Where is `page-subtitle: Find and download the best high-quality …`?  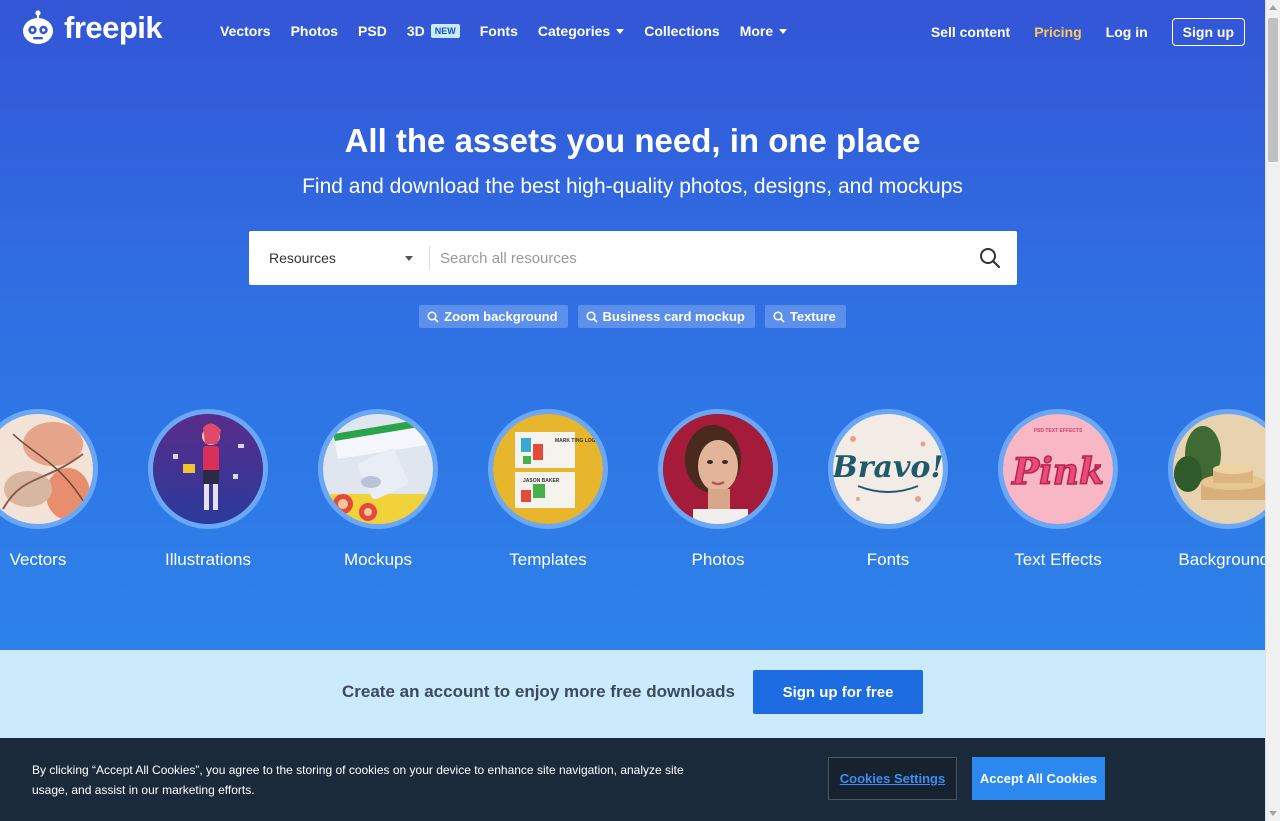 page-subtitle: Find and download the best high-quality … is located at coordinates (632, 186).